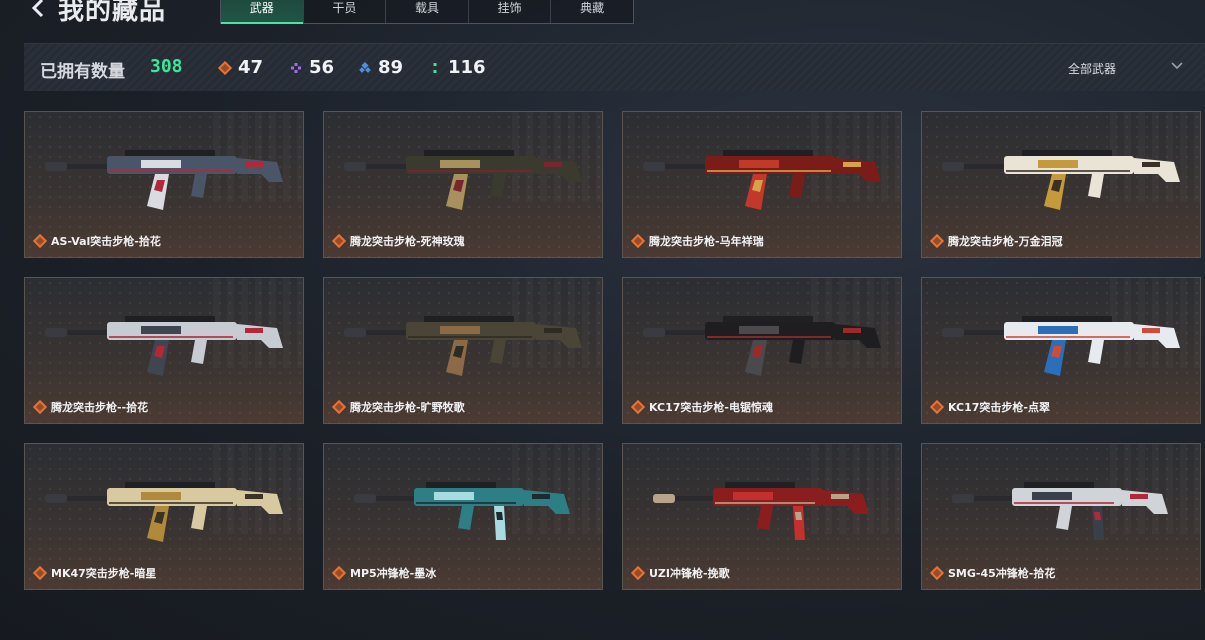  What do you see at coordinates (435, 67) in the screenshot?
I see `green-dots-icon` at bounding box center [435, 67].